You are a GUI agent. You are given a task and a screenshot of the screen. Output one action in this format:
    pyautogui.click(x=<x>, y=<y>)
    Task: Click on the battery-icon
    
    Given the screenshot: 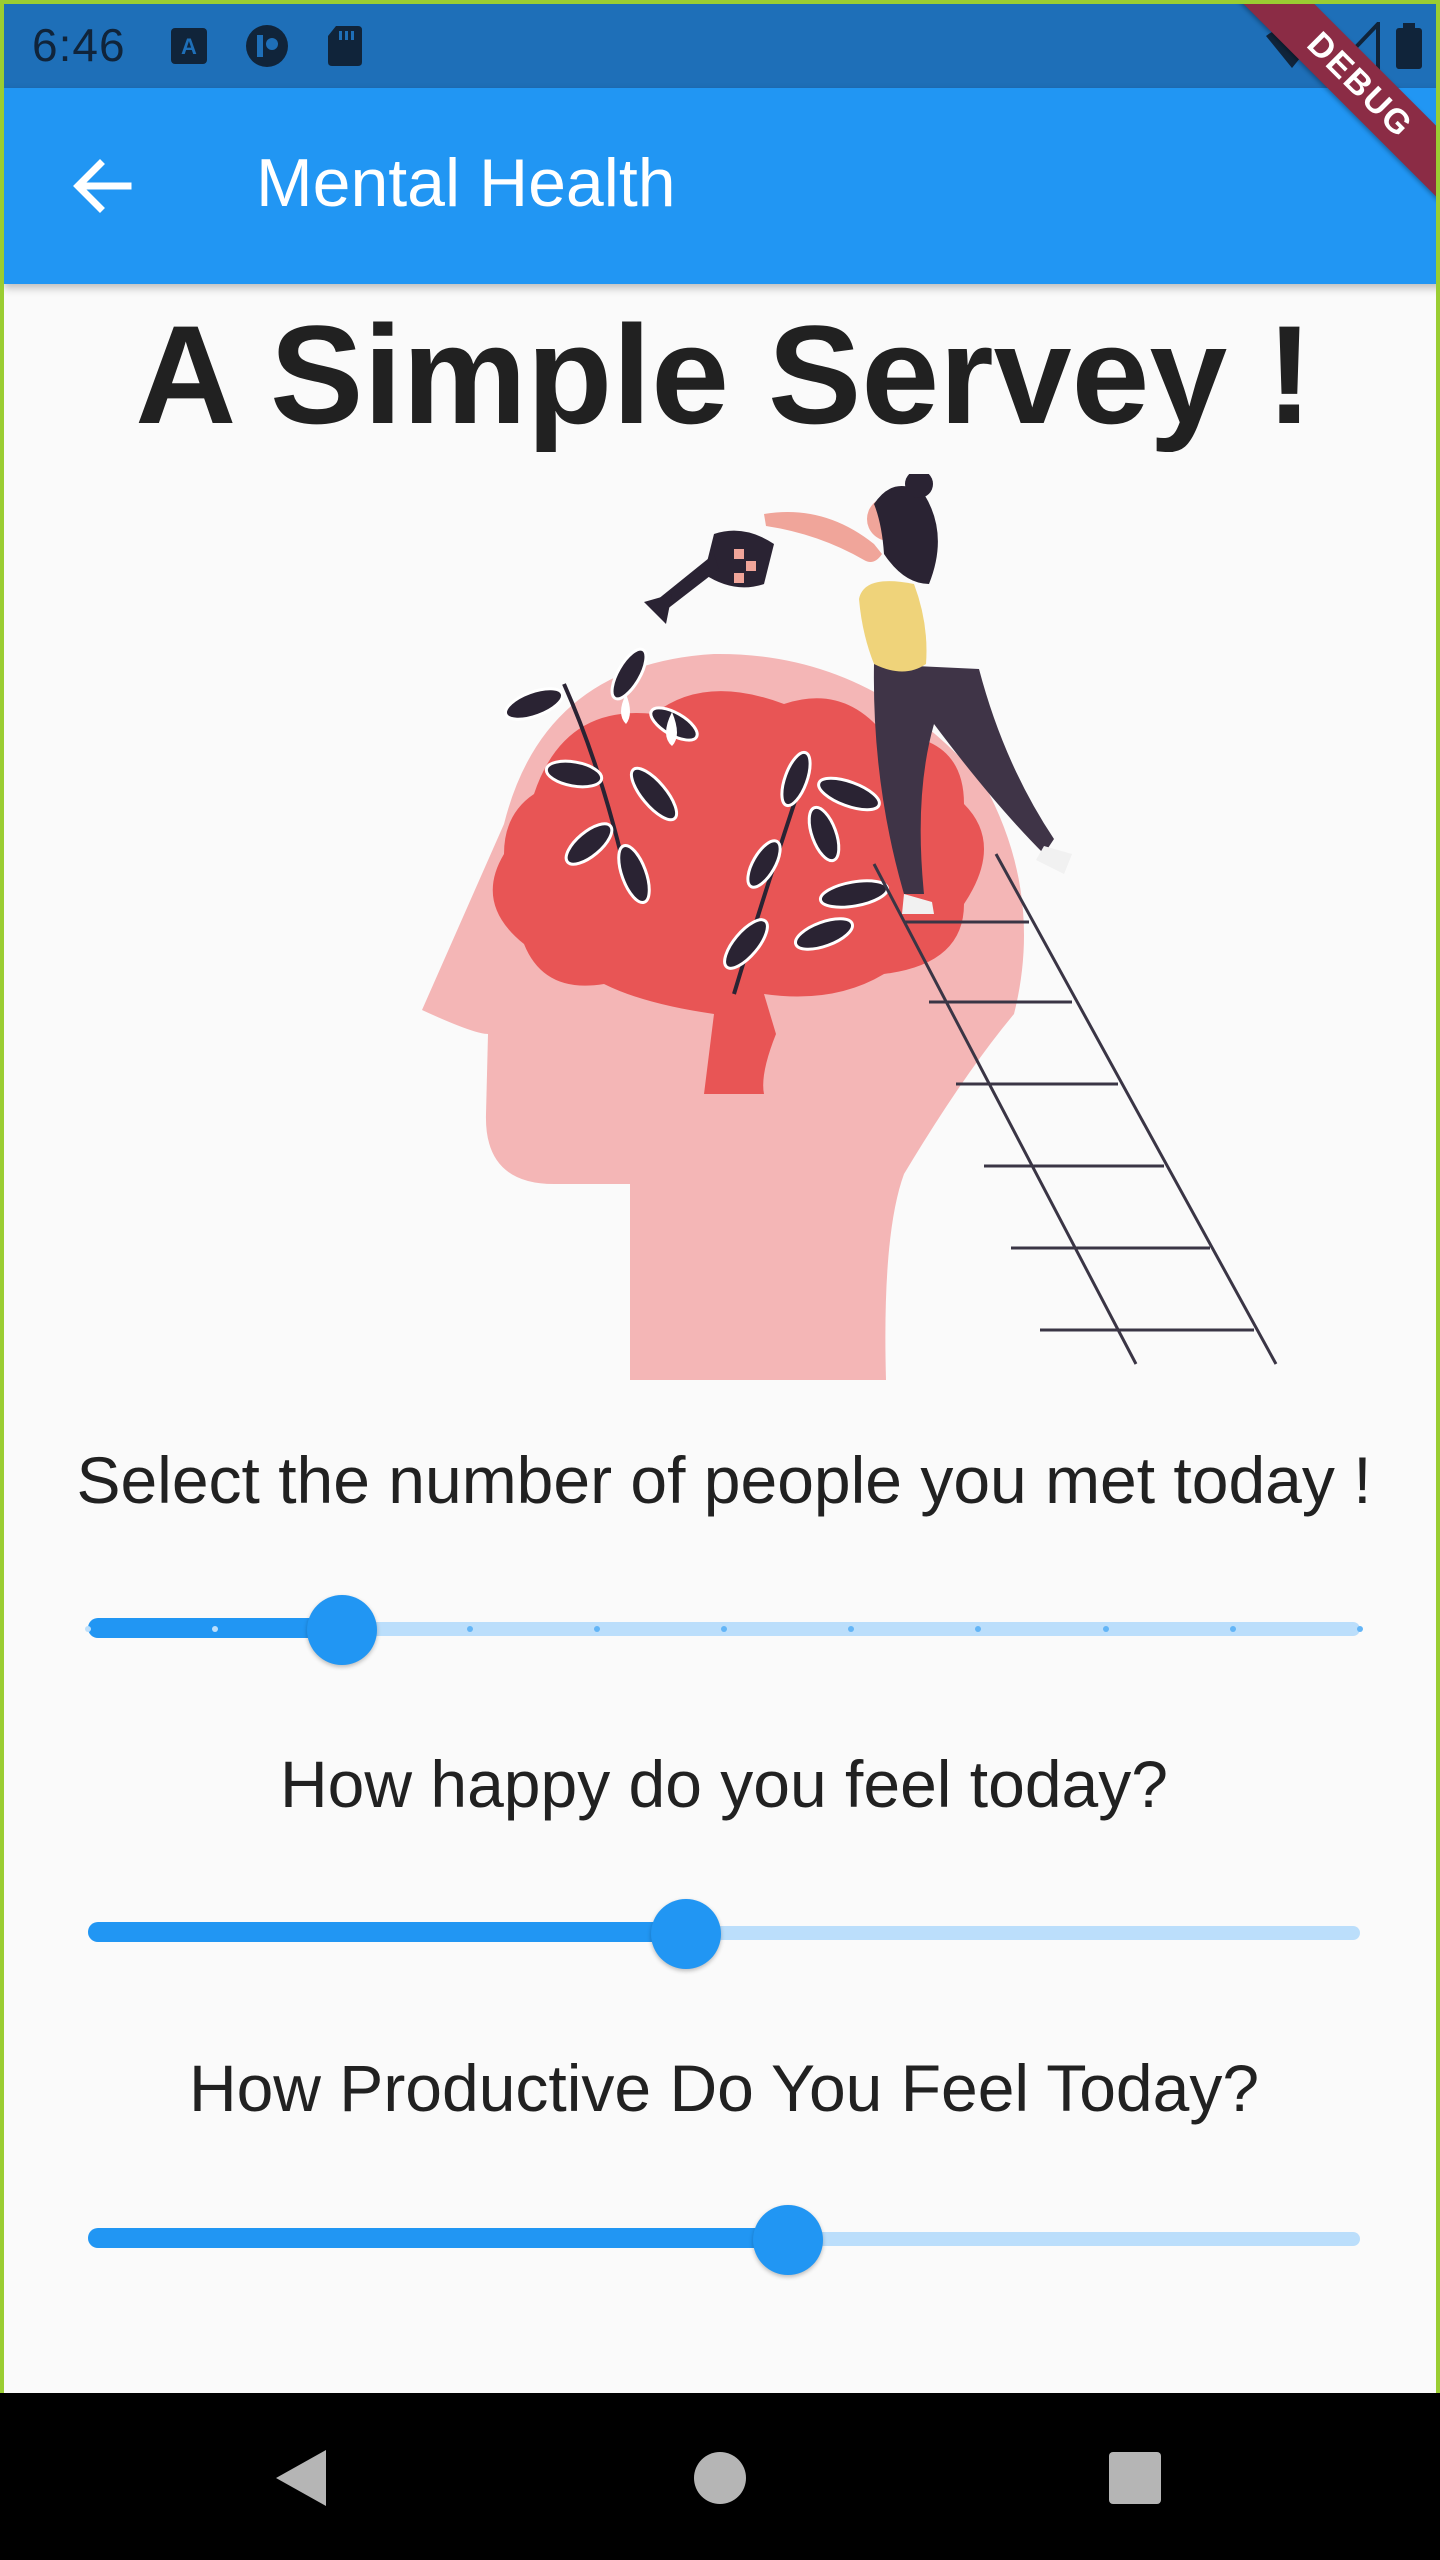 What is the action you would take?
    pyautogui.click(x=1409, y=46)
    